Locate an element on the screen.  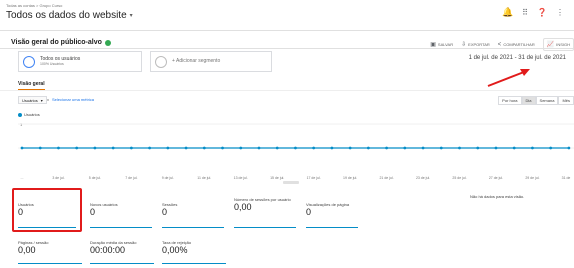
metric-dropdown: Usuários ▾ is located at coordinates (32, 100).